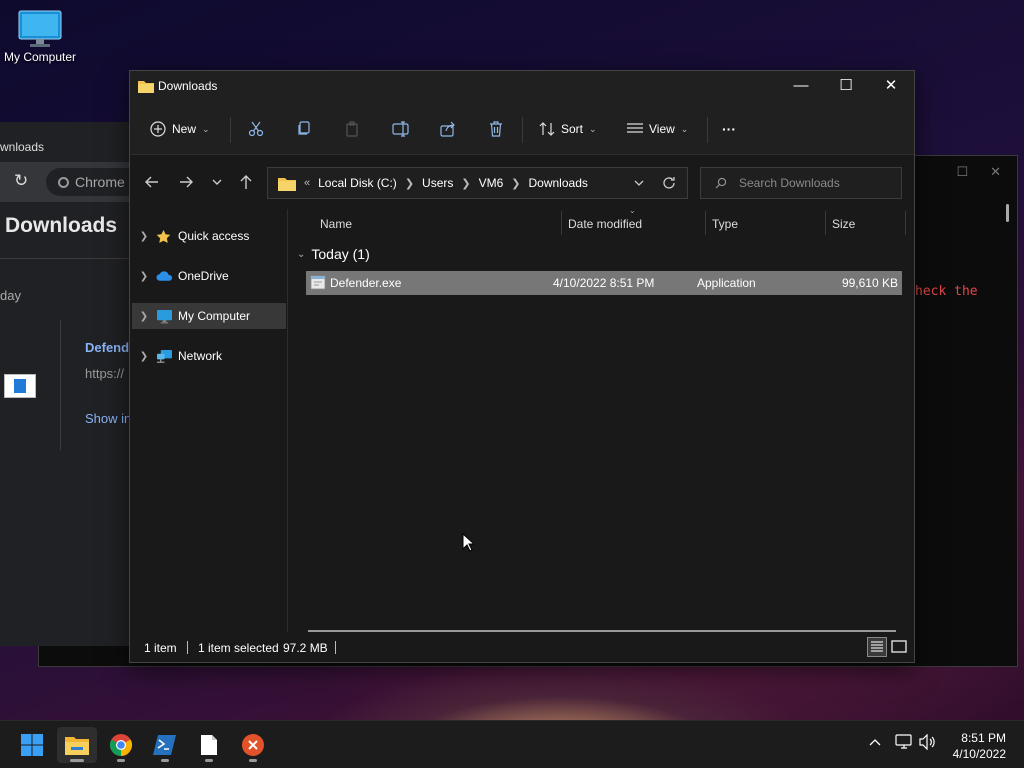  I want to click on minimize-button: —, so click(801, 86).